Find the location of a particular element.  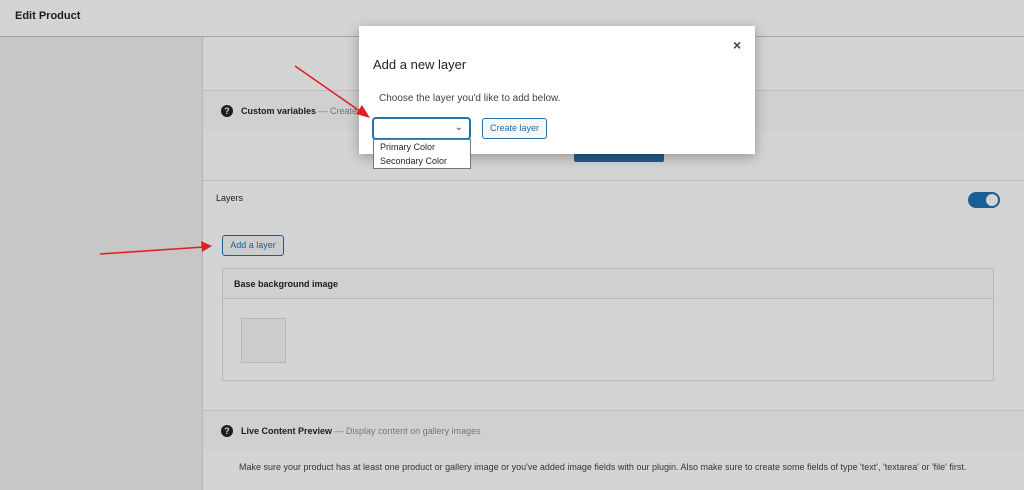

option-primary-color: Primary Color is located at coordinates (407, 147).